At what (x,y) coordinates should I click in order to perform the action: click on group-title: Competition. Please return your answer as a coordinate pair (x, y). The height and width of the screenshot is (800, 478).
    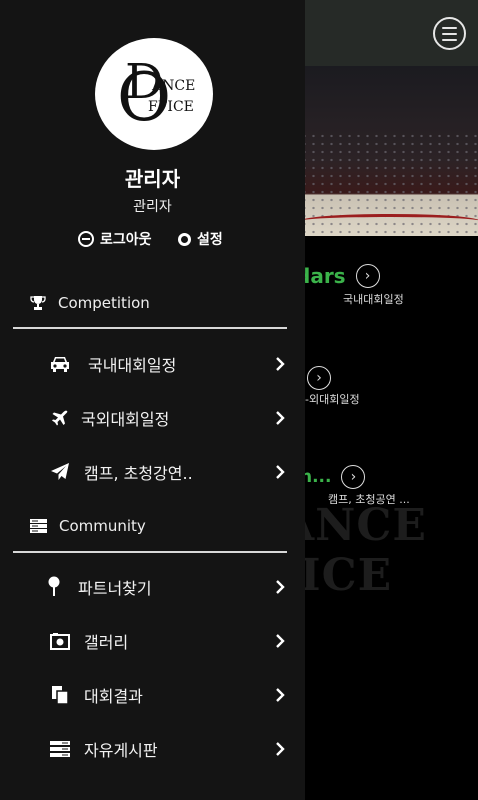
    Looking at the image, I should click on (104, 303).